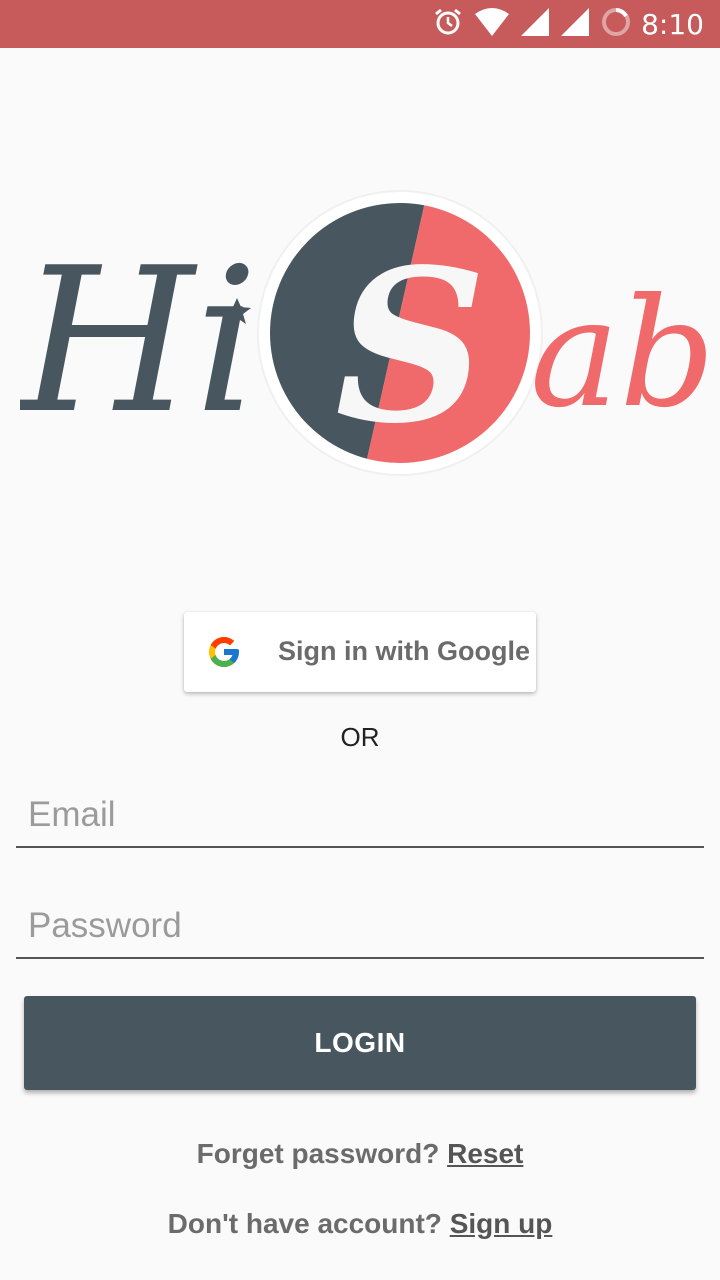 This screenshot has width=720, height=1280. Describe the element at coordinates (360, 737) in the screenshot. I see `or-separator: OR` at that location.